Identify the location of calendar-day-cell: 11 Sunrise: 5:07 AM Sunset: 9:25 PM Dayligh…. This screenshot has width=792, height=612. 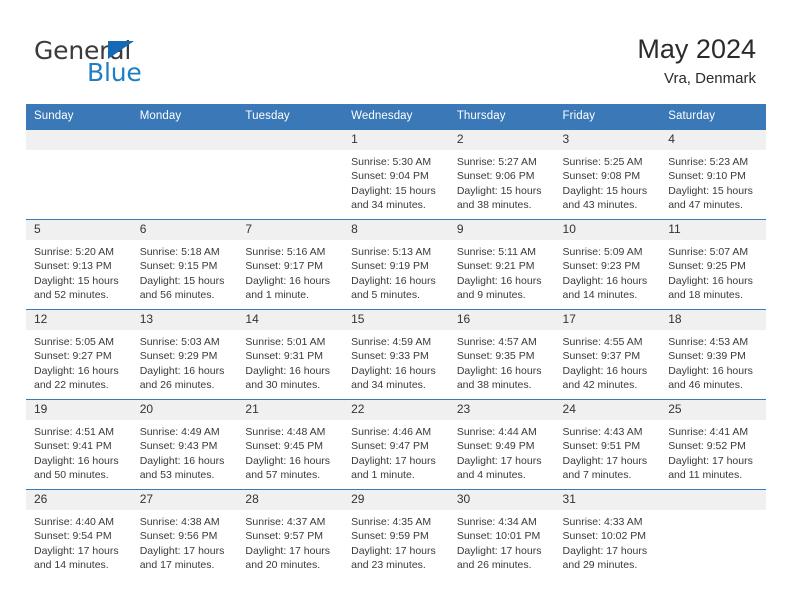
(713, 264).